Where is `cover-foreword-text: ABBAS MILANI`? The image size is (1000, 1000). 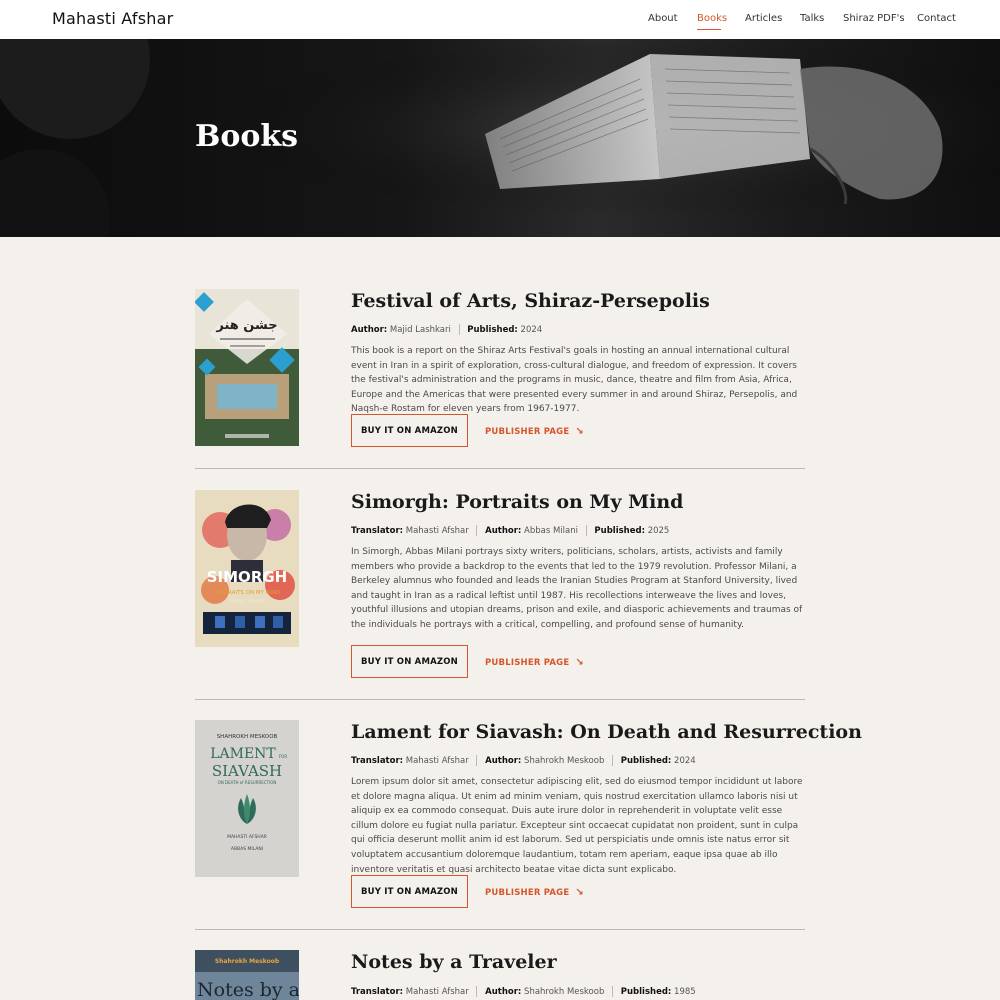 cover-foreword-text: ABBAS MILANI is located at coordinates (247, 849).